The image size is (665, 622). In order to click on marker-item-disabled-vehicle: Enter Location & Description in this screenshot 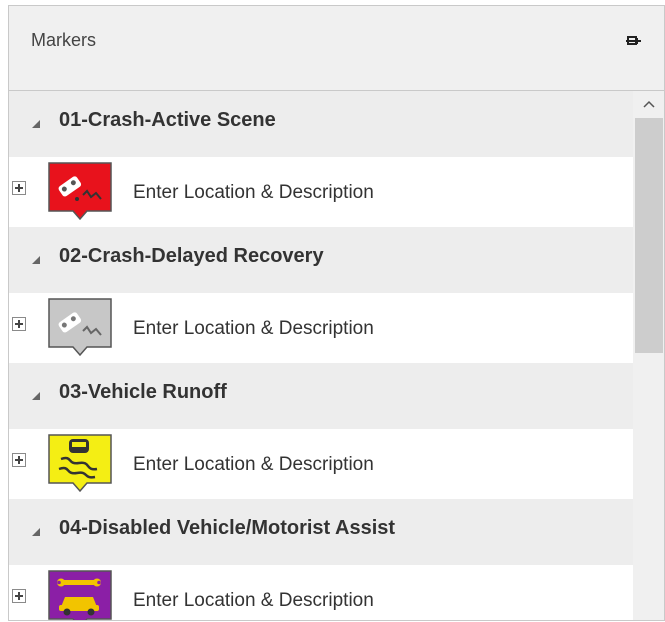, I will do `click(321, 592)`.